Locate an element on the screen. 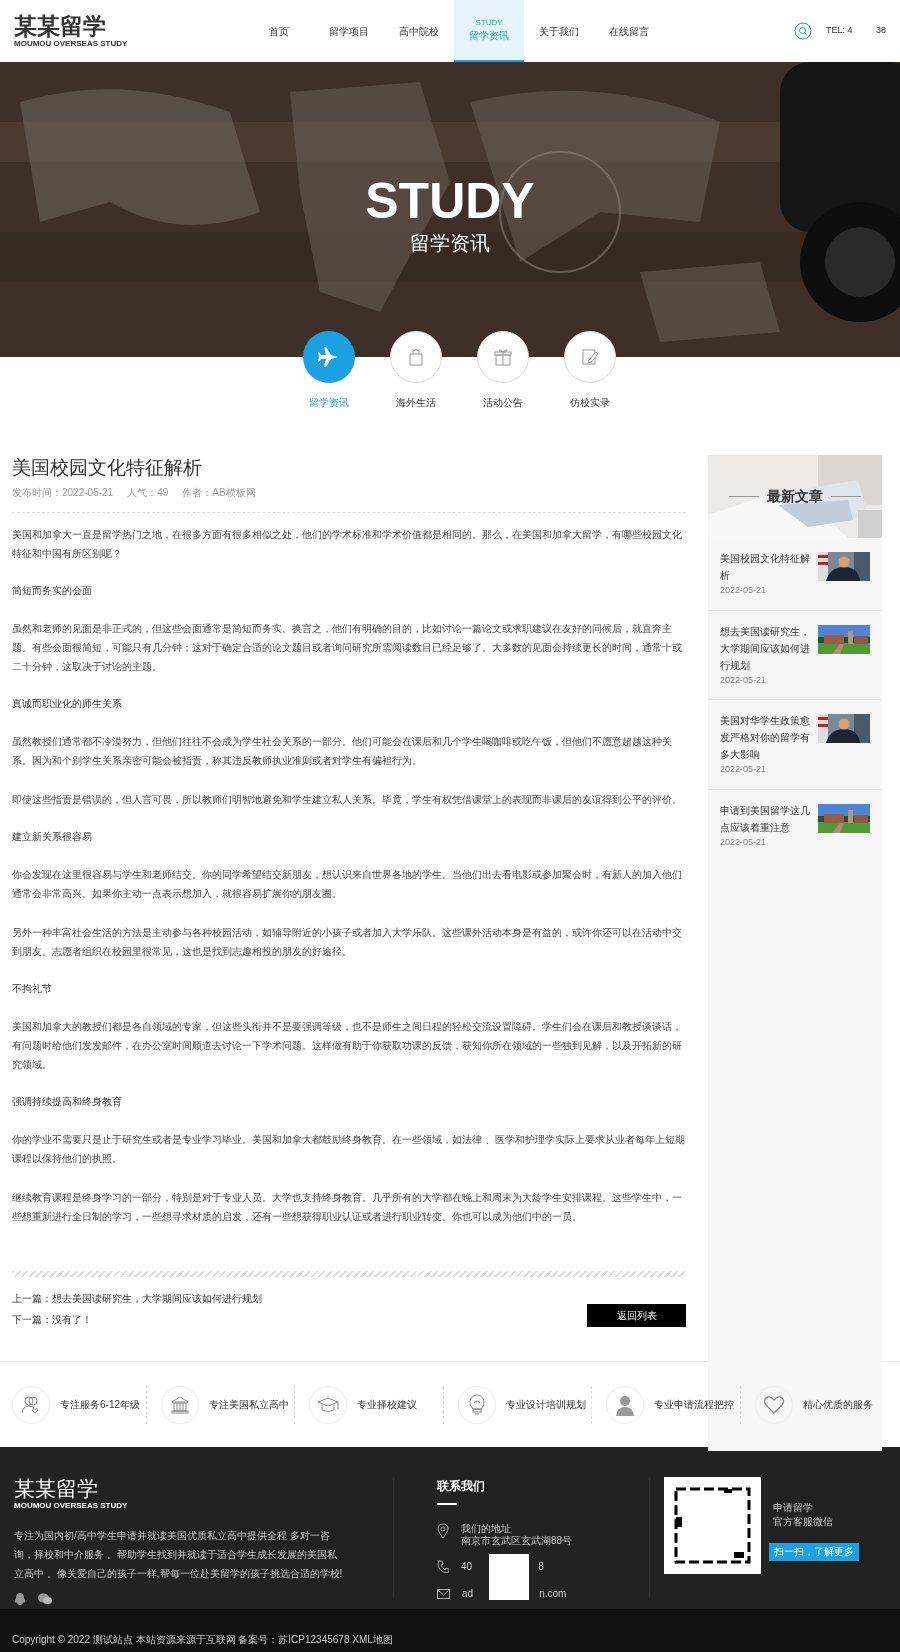 This screenshot has height=1652, width=900. article-meta: 发布时间：2022-05-21 is located at coordinates (63, 493).